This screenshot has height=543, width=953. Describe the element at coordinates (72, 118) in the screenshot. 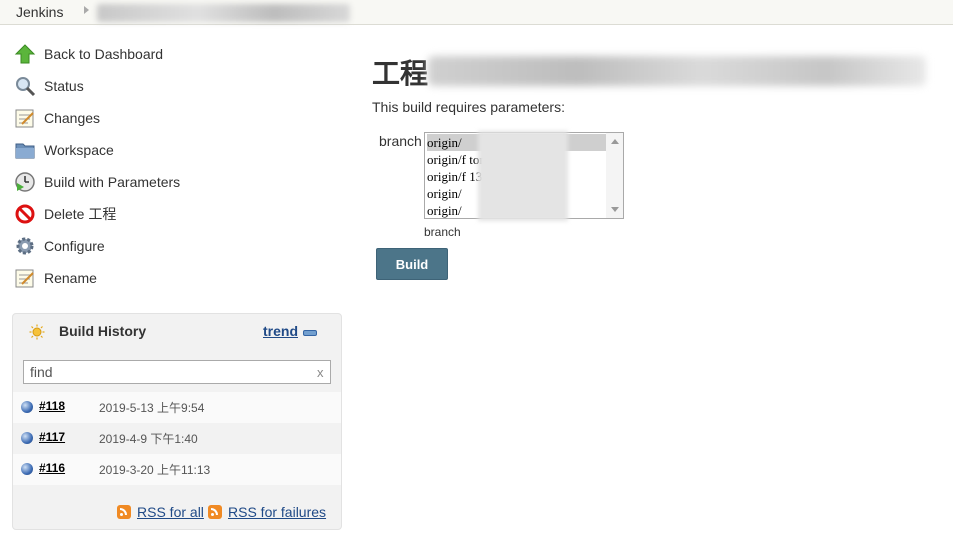

I see `sidebar-item-label: Changes` at that location.